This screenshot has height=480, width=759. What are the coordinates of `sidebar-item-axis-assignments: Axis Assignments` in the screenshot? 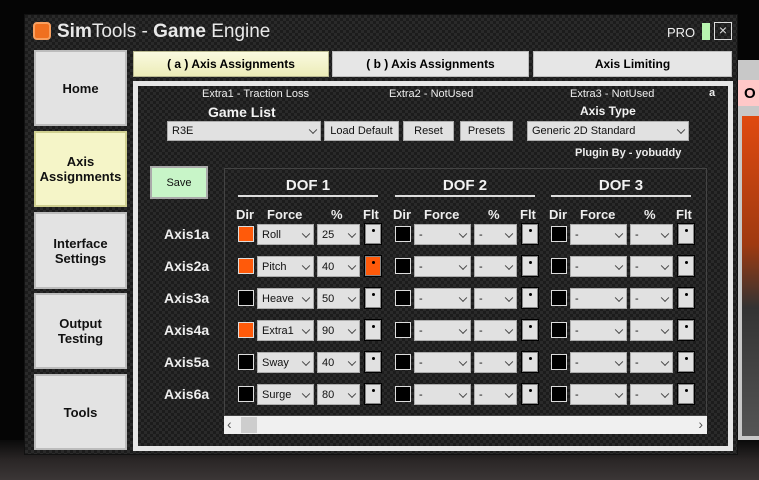 It's located at (80, 169).